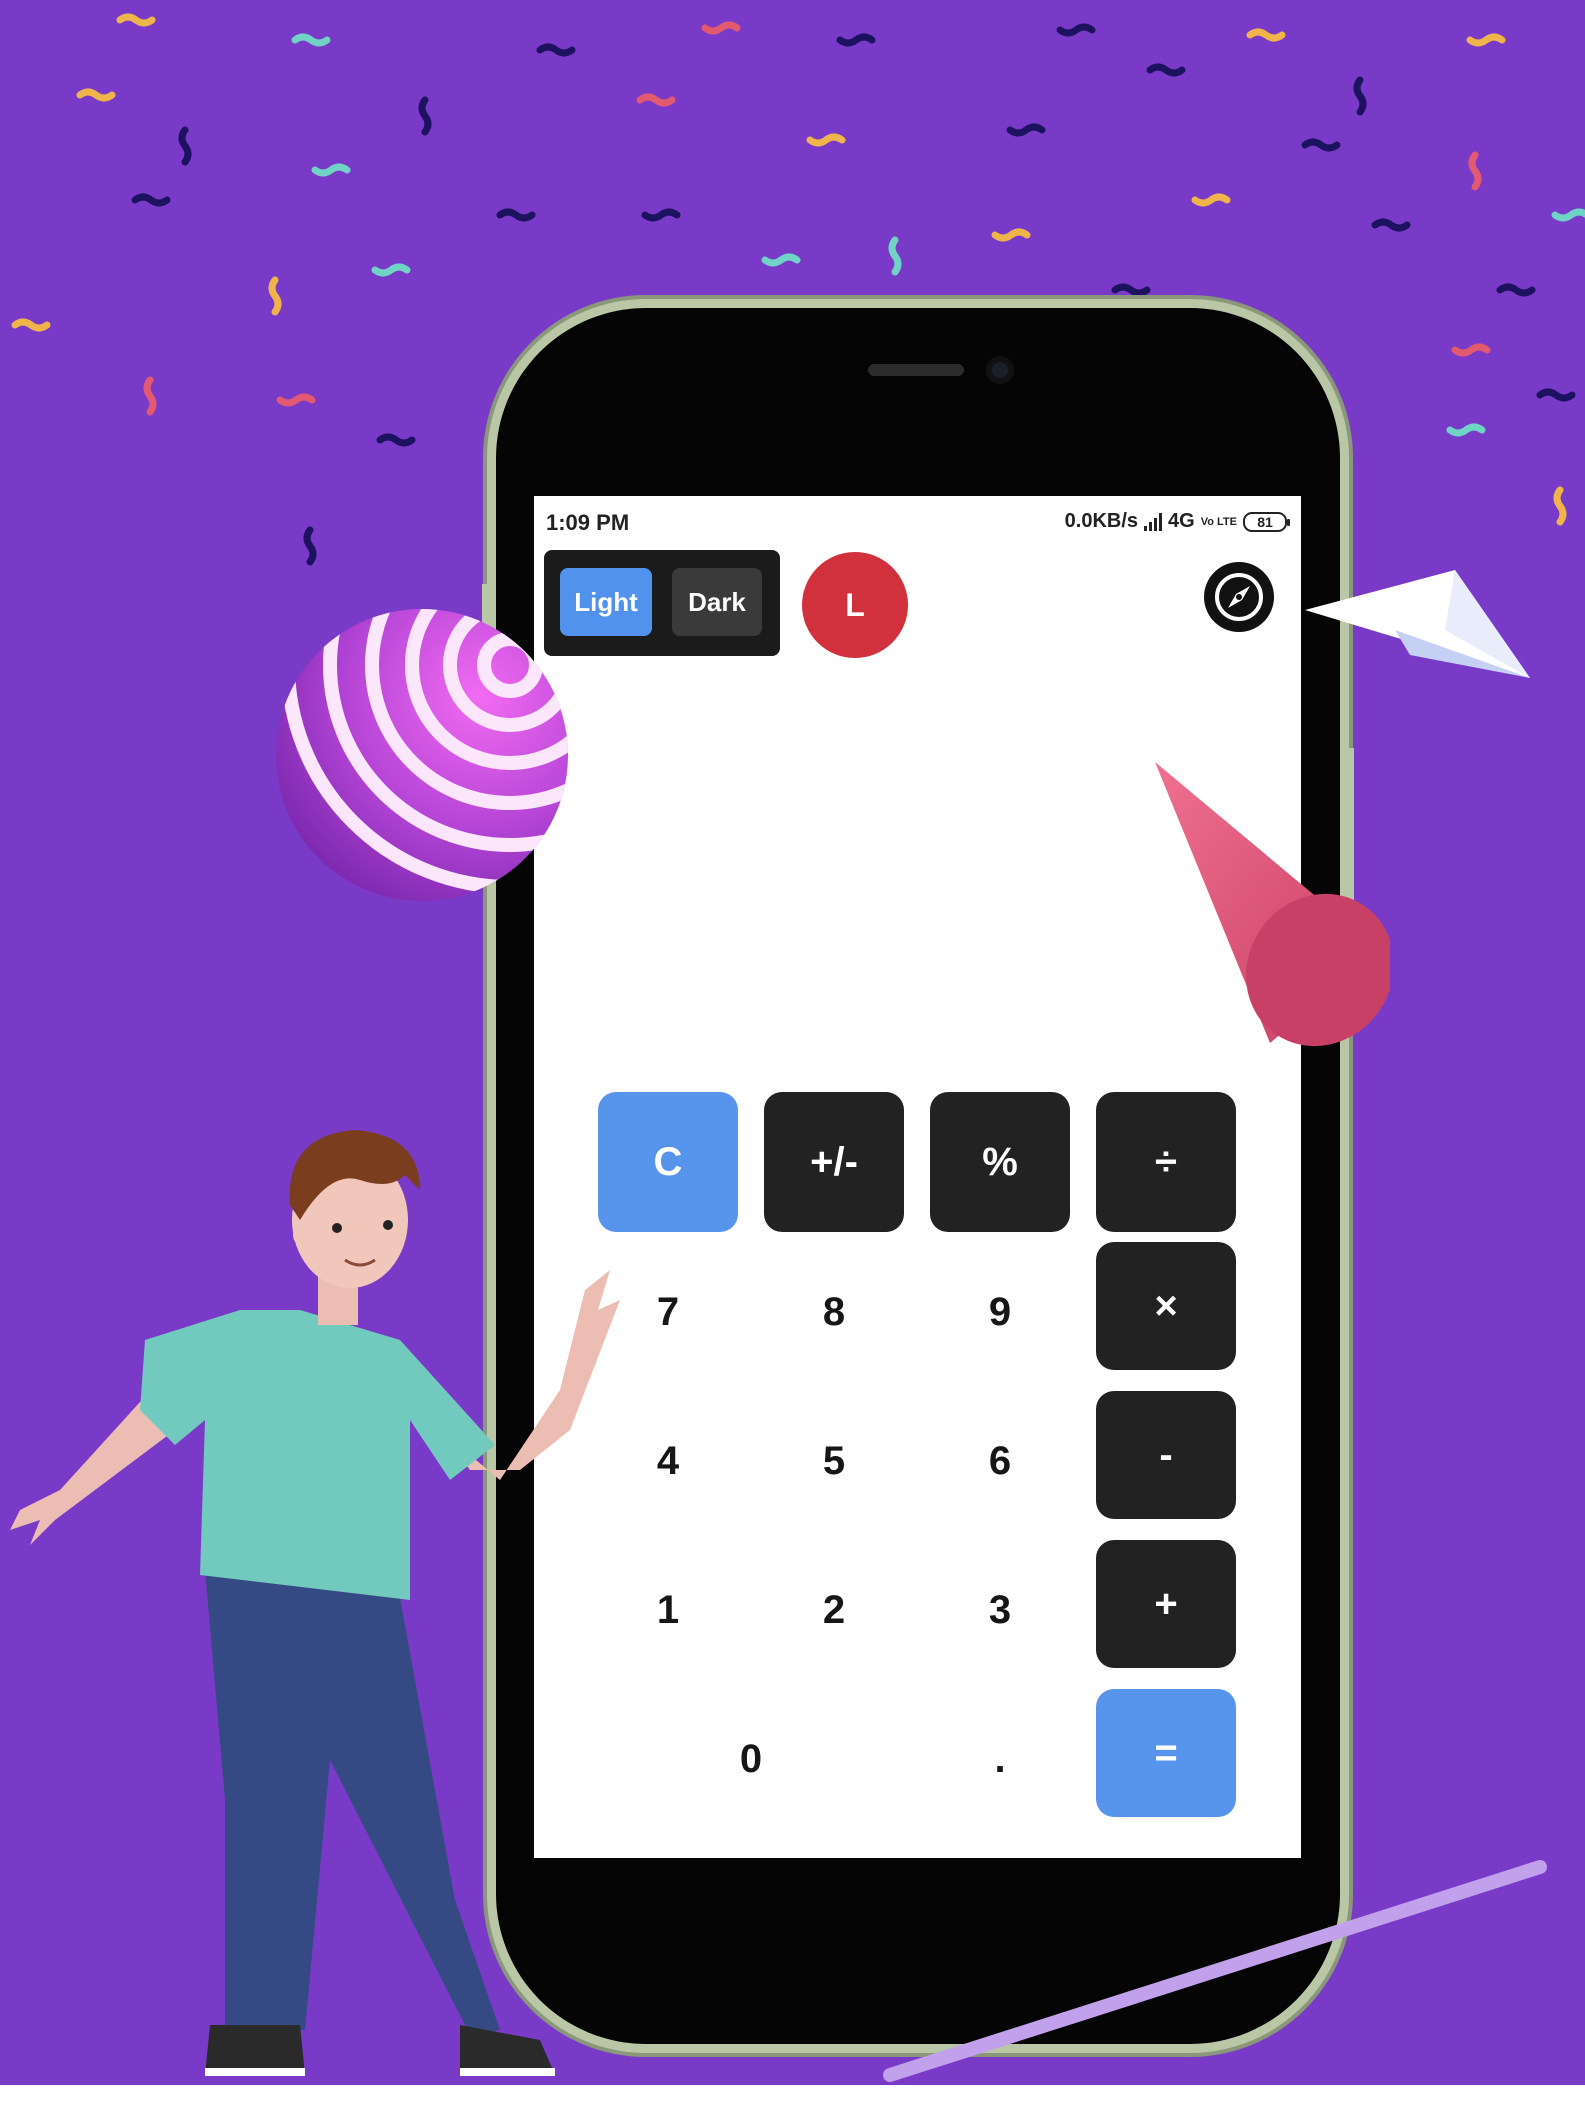 The height and width of the screenshot is (2125, 1585). What do you see at coordinates (1166, 1604) in the screenshot?
I see `add-button: +` at bounding box center [1166, 1604].